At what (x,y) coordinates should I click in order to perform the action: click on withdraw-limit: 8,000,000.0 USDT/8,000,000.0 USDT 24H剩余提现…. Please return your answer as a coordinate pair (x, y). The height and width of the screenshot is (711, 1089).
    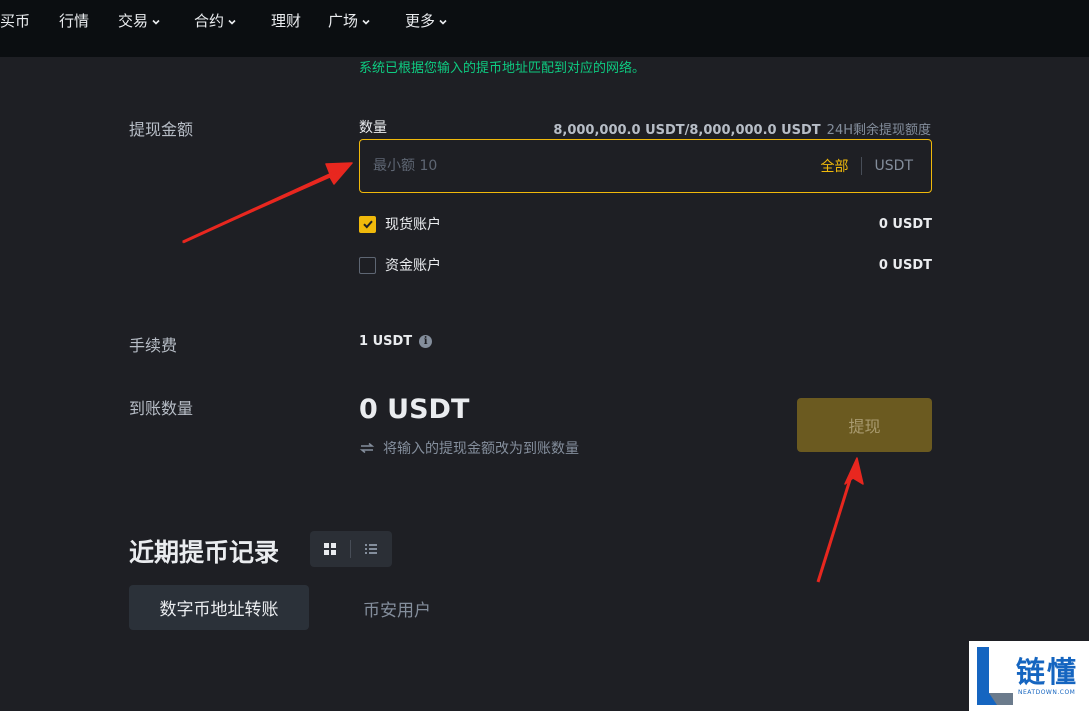
    Looking at the image, I should click on (742, 128).